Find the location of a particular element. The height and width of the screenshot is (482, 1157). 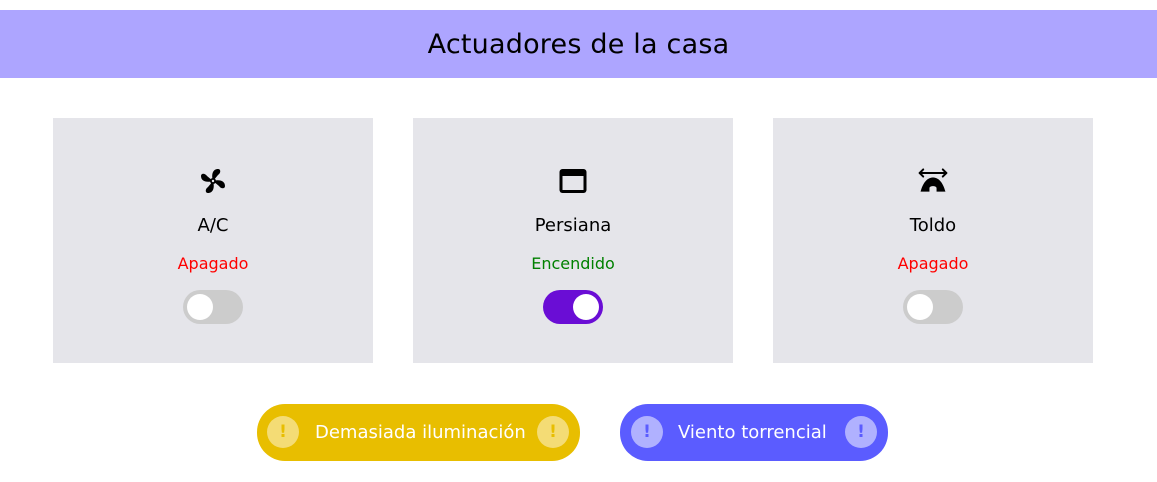

header-bar: Actuadores de la casa is located at coordinates (578, 44).